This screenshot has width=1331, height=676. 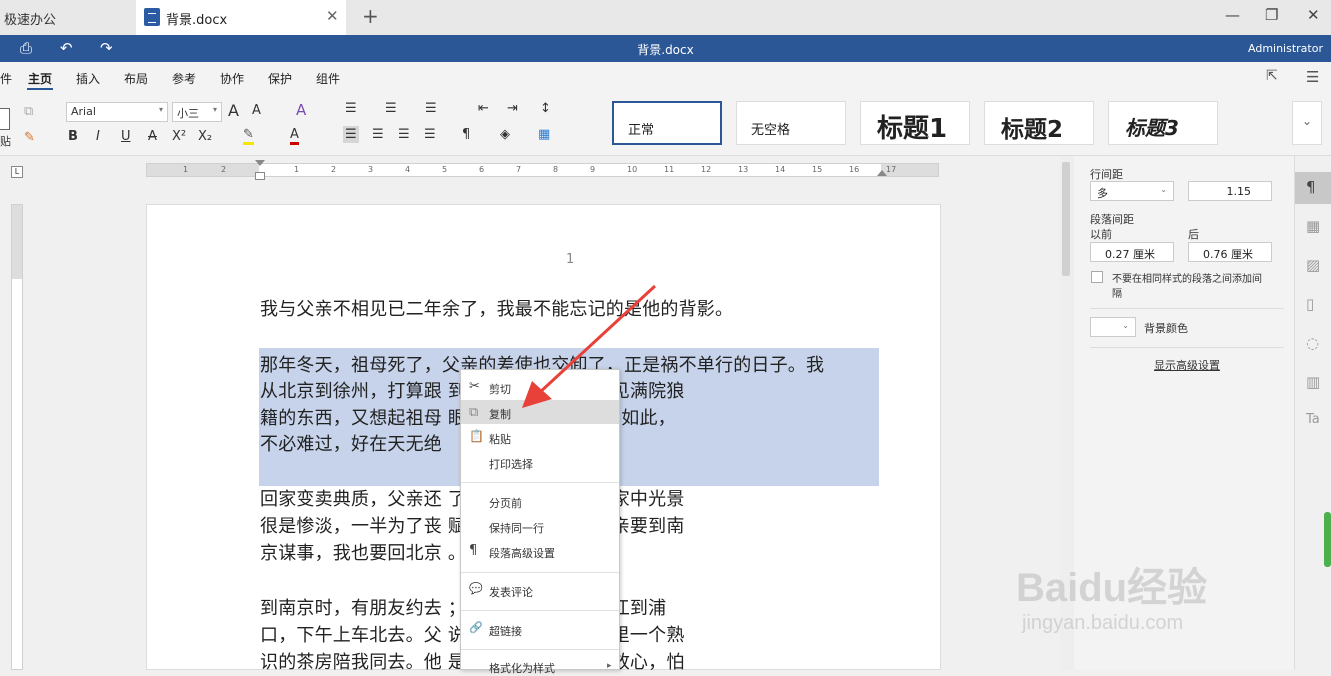 I want to click on line-spacing-value-input: 1.15, so click(x=1230, y=191).